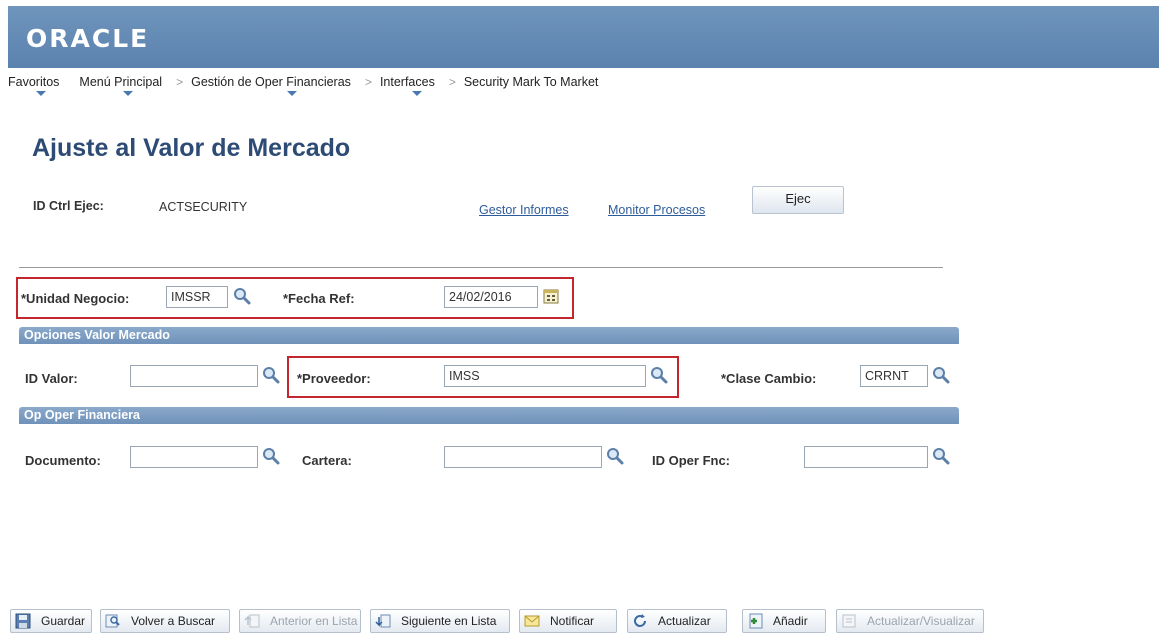  Describe the element at coordinates (63, 460) in the screenshot. I see `document-label: Documento:` at that location.